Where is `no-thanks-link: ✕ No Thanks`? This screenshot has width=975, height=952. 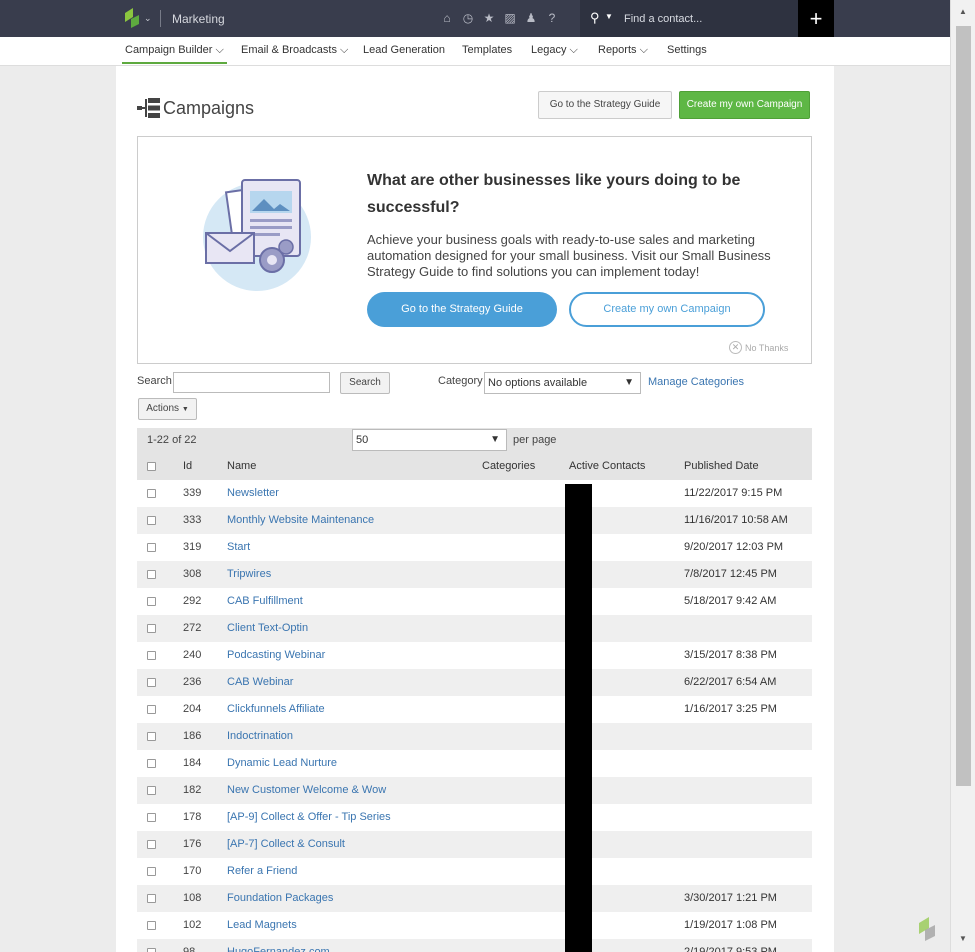
no-thanks-link: ✕ No Thanks is located at coordinates (758, 347).